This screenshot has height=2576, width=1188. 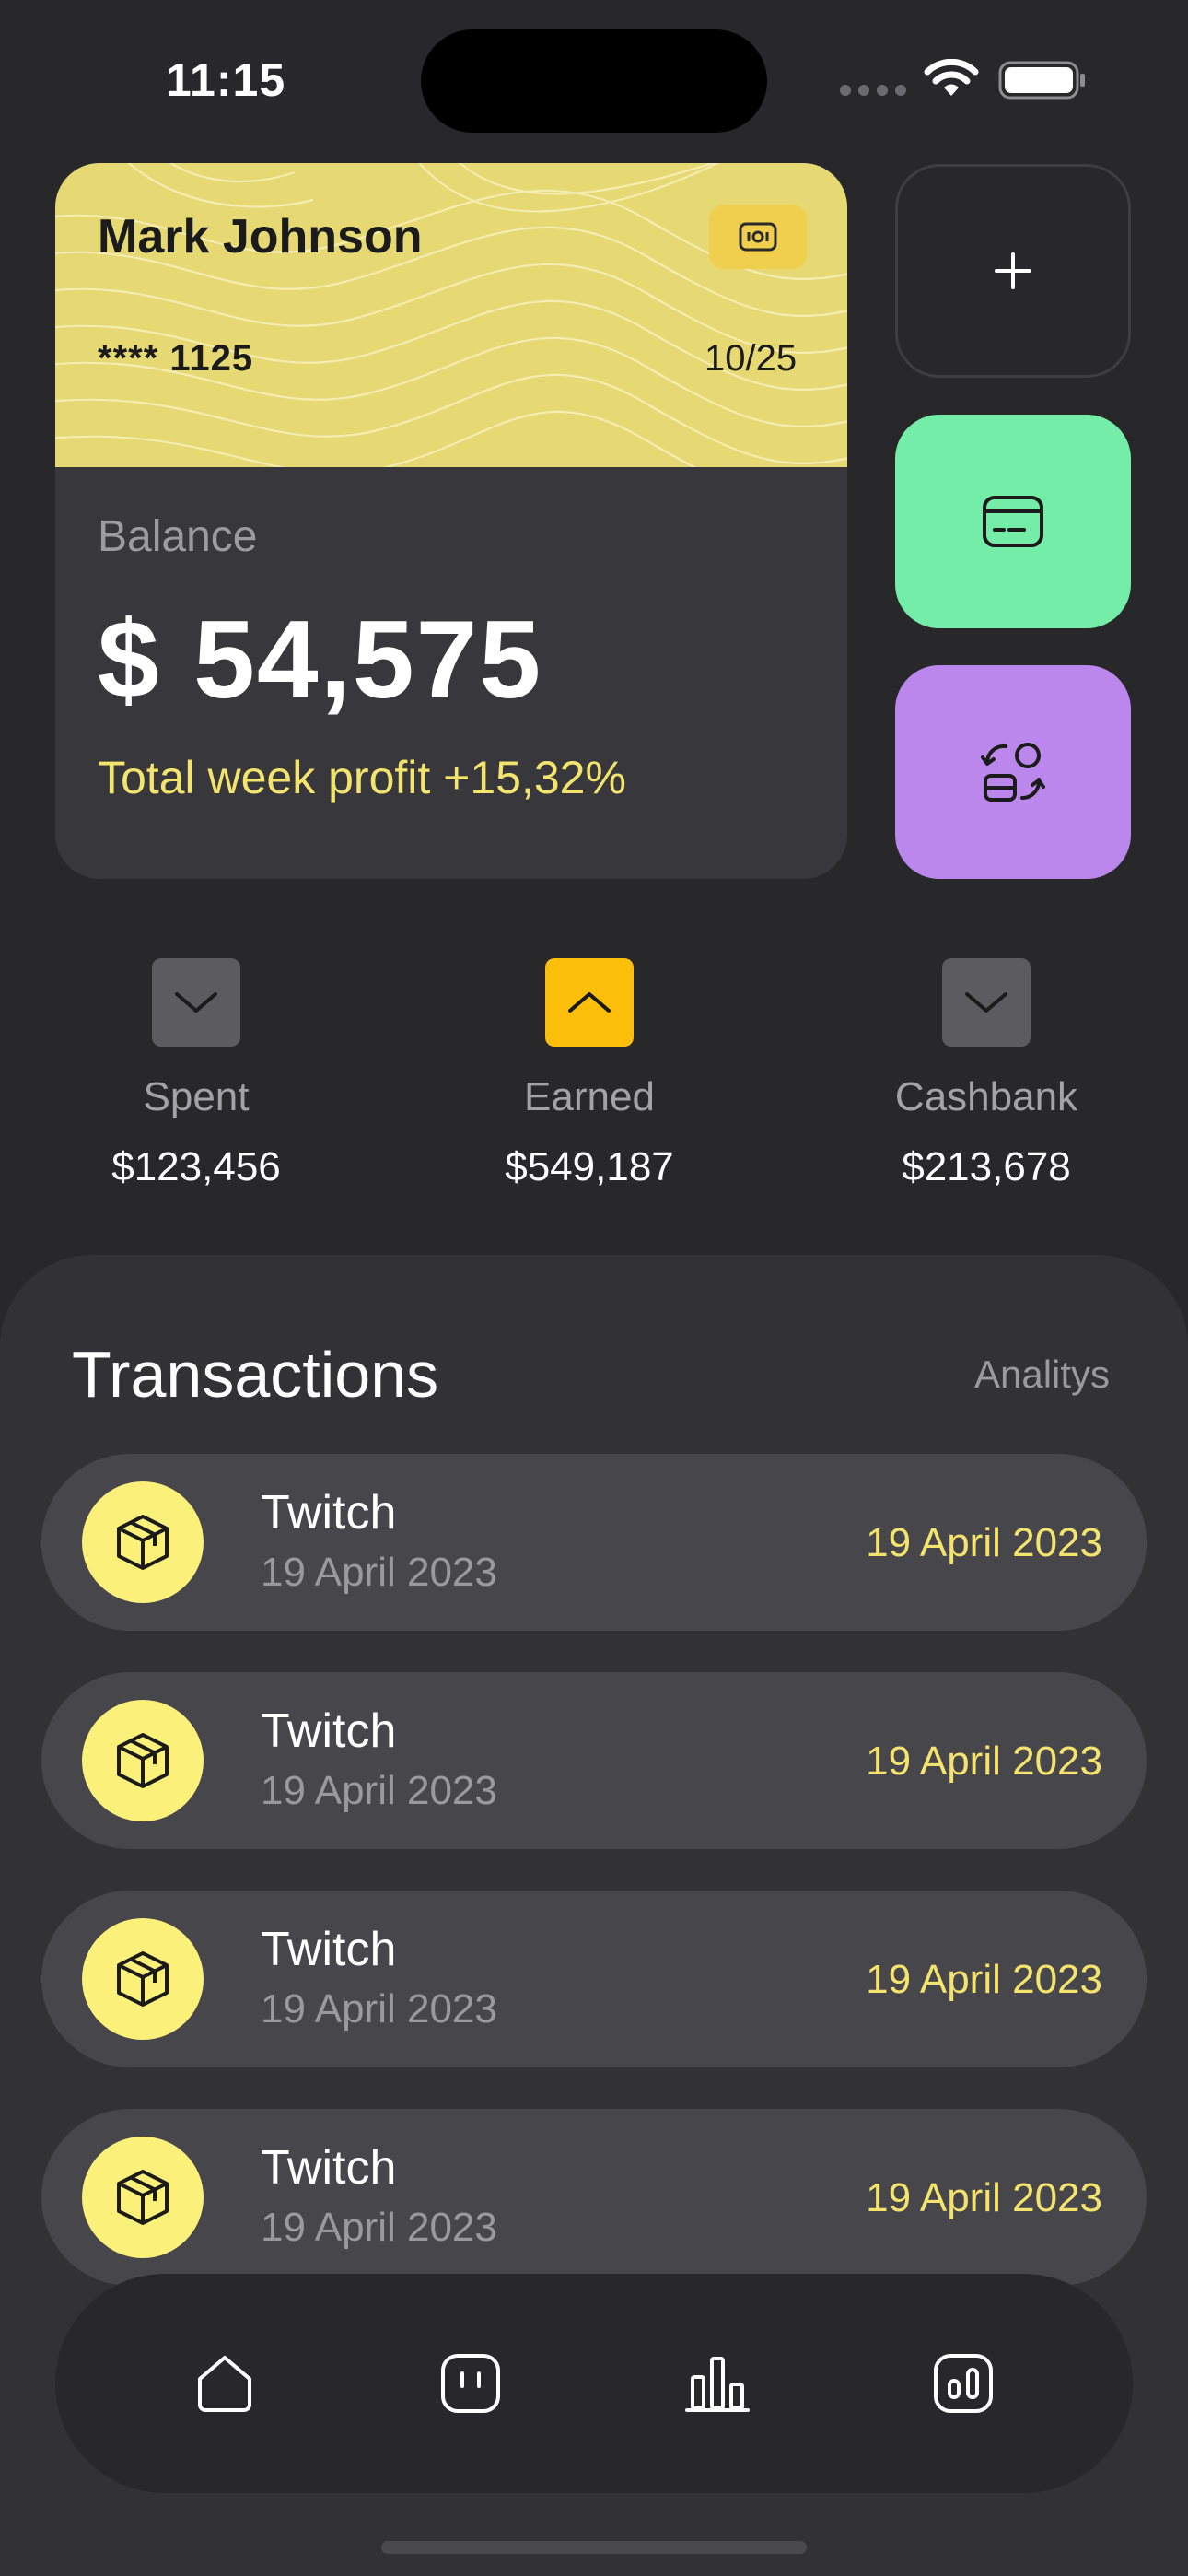 I want to click on exchange-button, so click(x=1013, y=772).